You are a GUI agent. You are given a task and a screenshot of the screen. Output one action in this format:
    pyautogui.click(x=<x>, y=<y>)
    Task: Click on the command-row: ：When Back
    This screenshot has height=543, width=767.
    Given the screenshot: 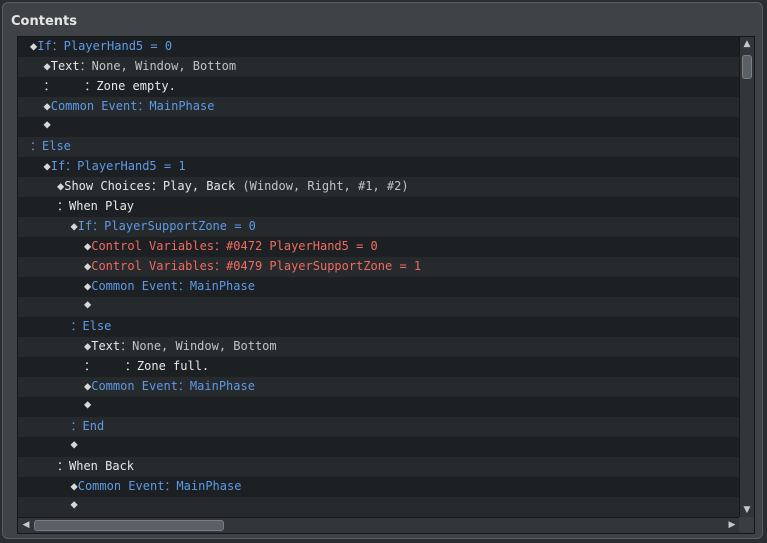 What is the action you would take?
    pyautogui.click(x=379, y=467)
    